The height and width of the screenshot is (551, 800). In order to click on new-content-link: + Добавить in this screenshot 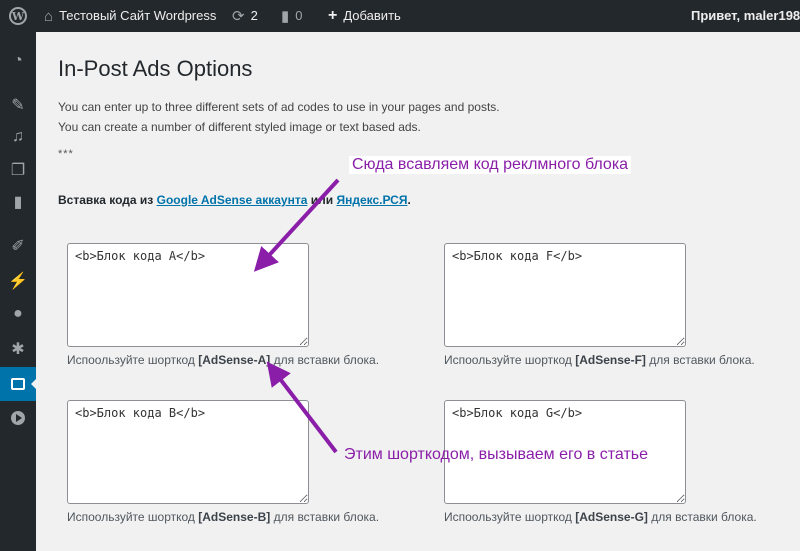, I will do `click(364, 16)`.